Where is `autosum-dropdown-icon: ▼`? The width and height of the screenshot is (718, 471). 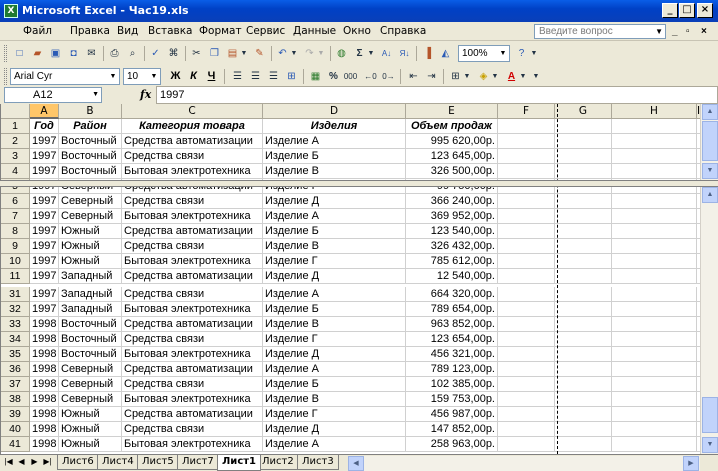 autosum-dropdown-icon: ▼ is located at coordinates (371, 53).